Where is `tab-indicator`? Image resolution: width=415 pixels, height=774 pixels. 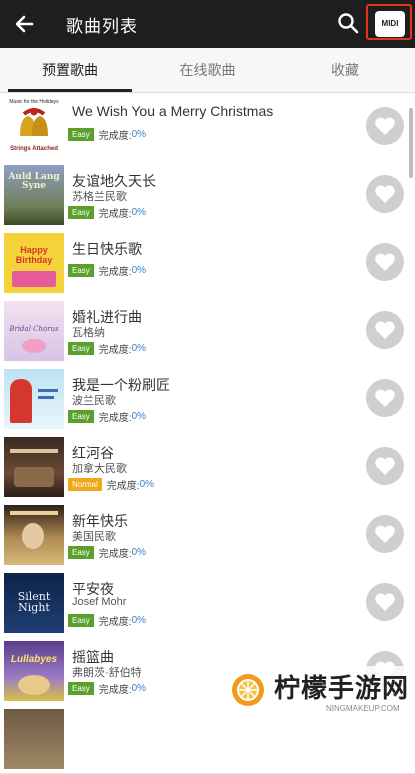
tab-indicator is located at coordinates (70, 90).